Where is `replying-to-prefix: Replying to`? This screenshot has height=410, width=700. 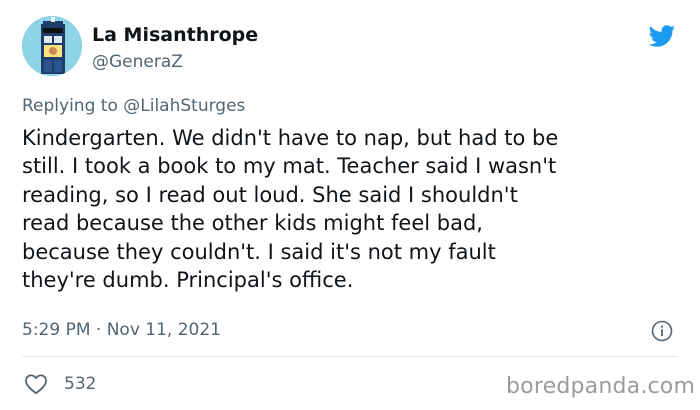 replying-to-prefix: Replying to is located at coordinates (73, 106).